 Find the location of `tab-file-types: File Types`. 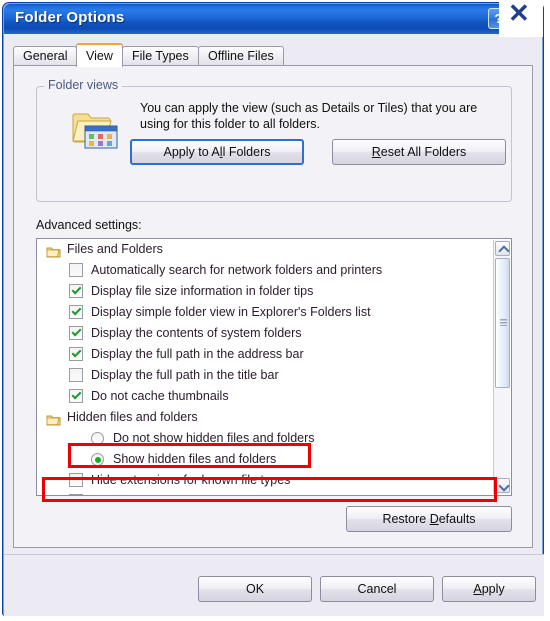

tab-file-types: File Types is located at coordinates (160, 56).